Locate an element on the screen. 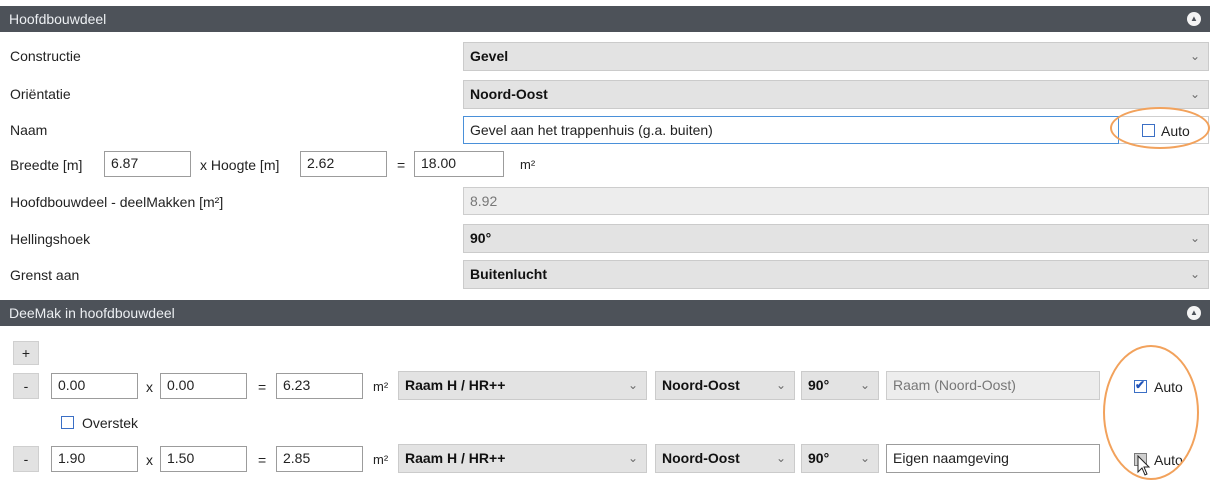 This screenshot has width=1210, height=481. deelmakken-label: Hoofdbouwdeel - deelMakken [m²] is located at coordinates (117, 202).